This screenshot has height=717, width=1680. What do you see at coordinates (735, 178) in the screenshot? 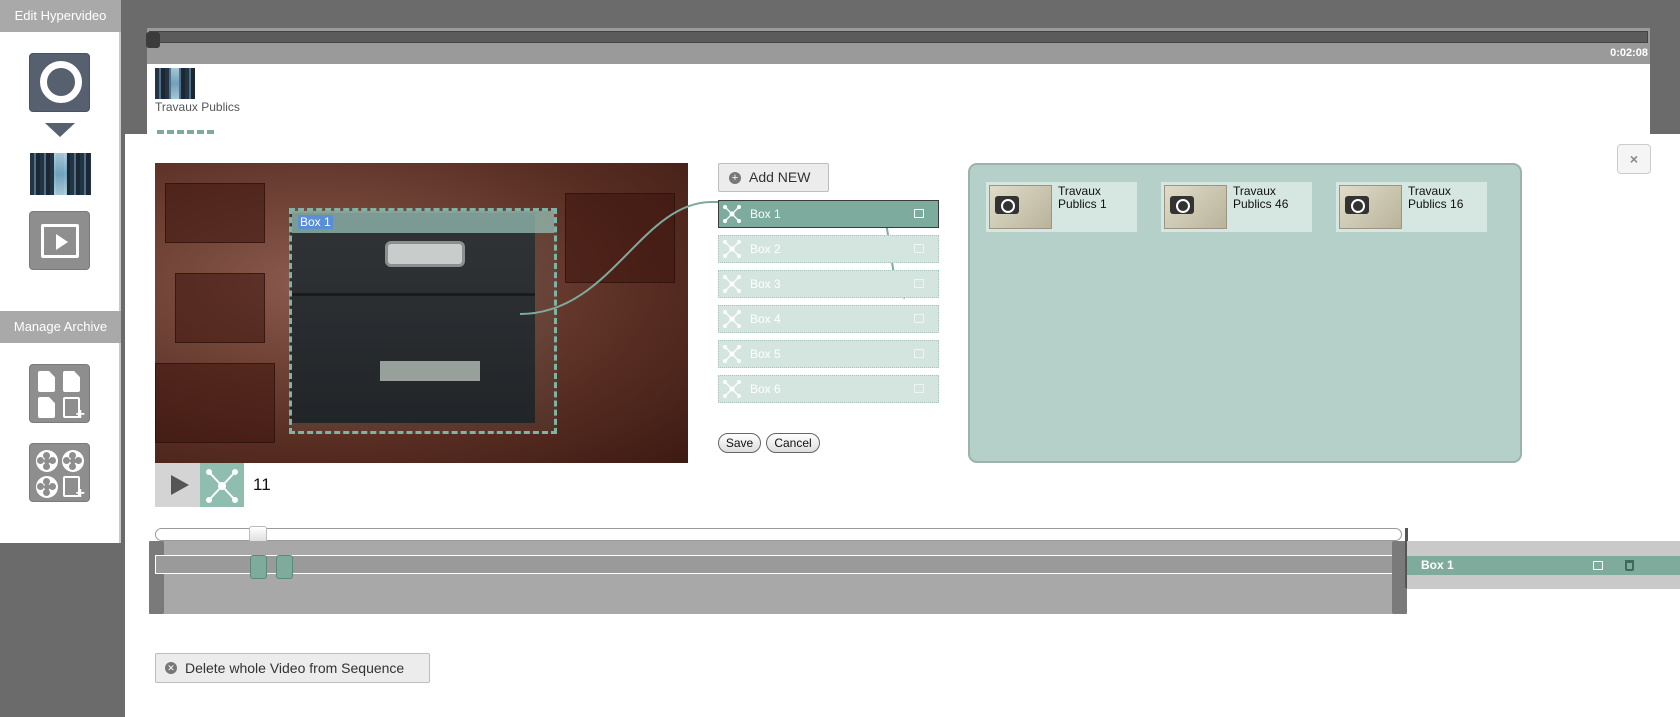
I see `plus-icon: +` at bounding box center [735, 178].